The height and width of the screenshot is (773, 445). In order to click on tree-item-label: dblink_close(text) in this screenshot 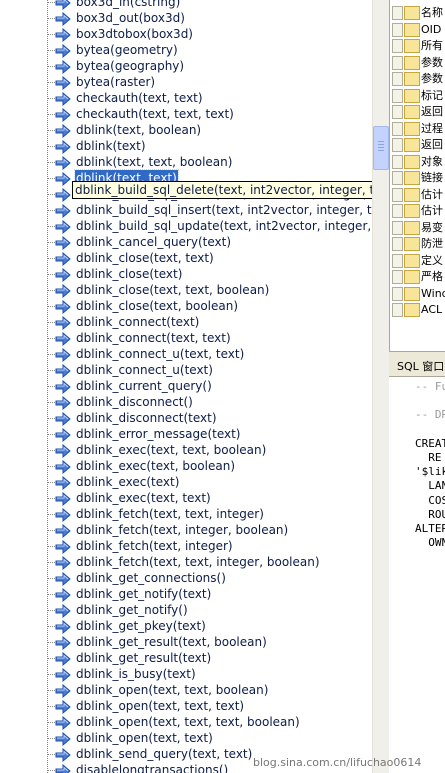, I will do `click(129, 274)`.